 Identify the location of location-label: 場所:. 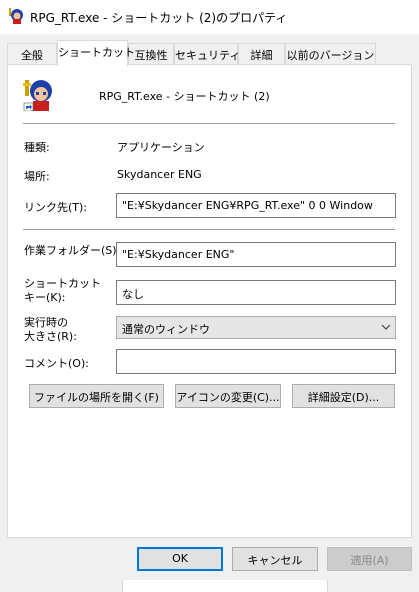
(37, 176).